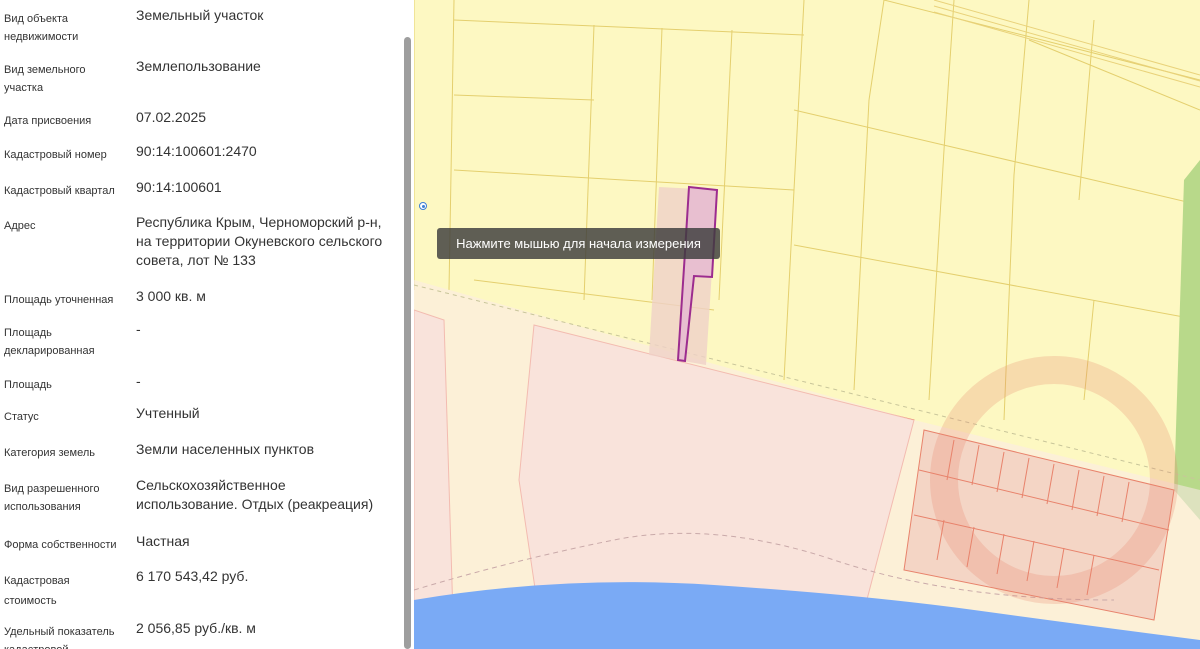 This screenshot has width=1200, height=649. What do you see at coordinates (49, 453) in the screenshot?
I see `property-label: Категория земель` at bounding box center [49, 453].